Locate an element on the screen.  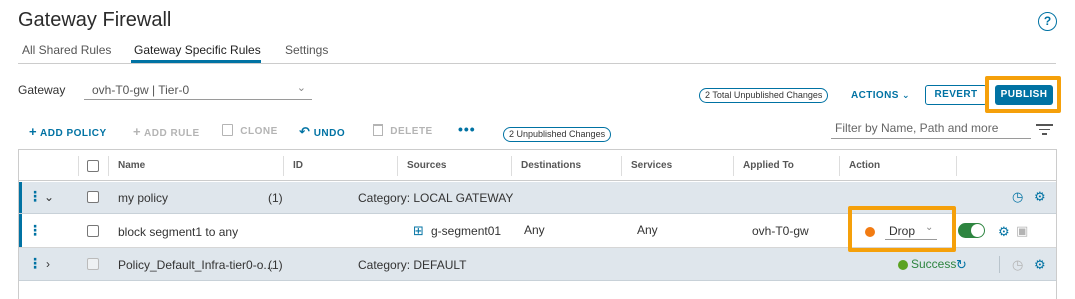
column-header-applied-to: Applied To is located at coordinates (768, 165).